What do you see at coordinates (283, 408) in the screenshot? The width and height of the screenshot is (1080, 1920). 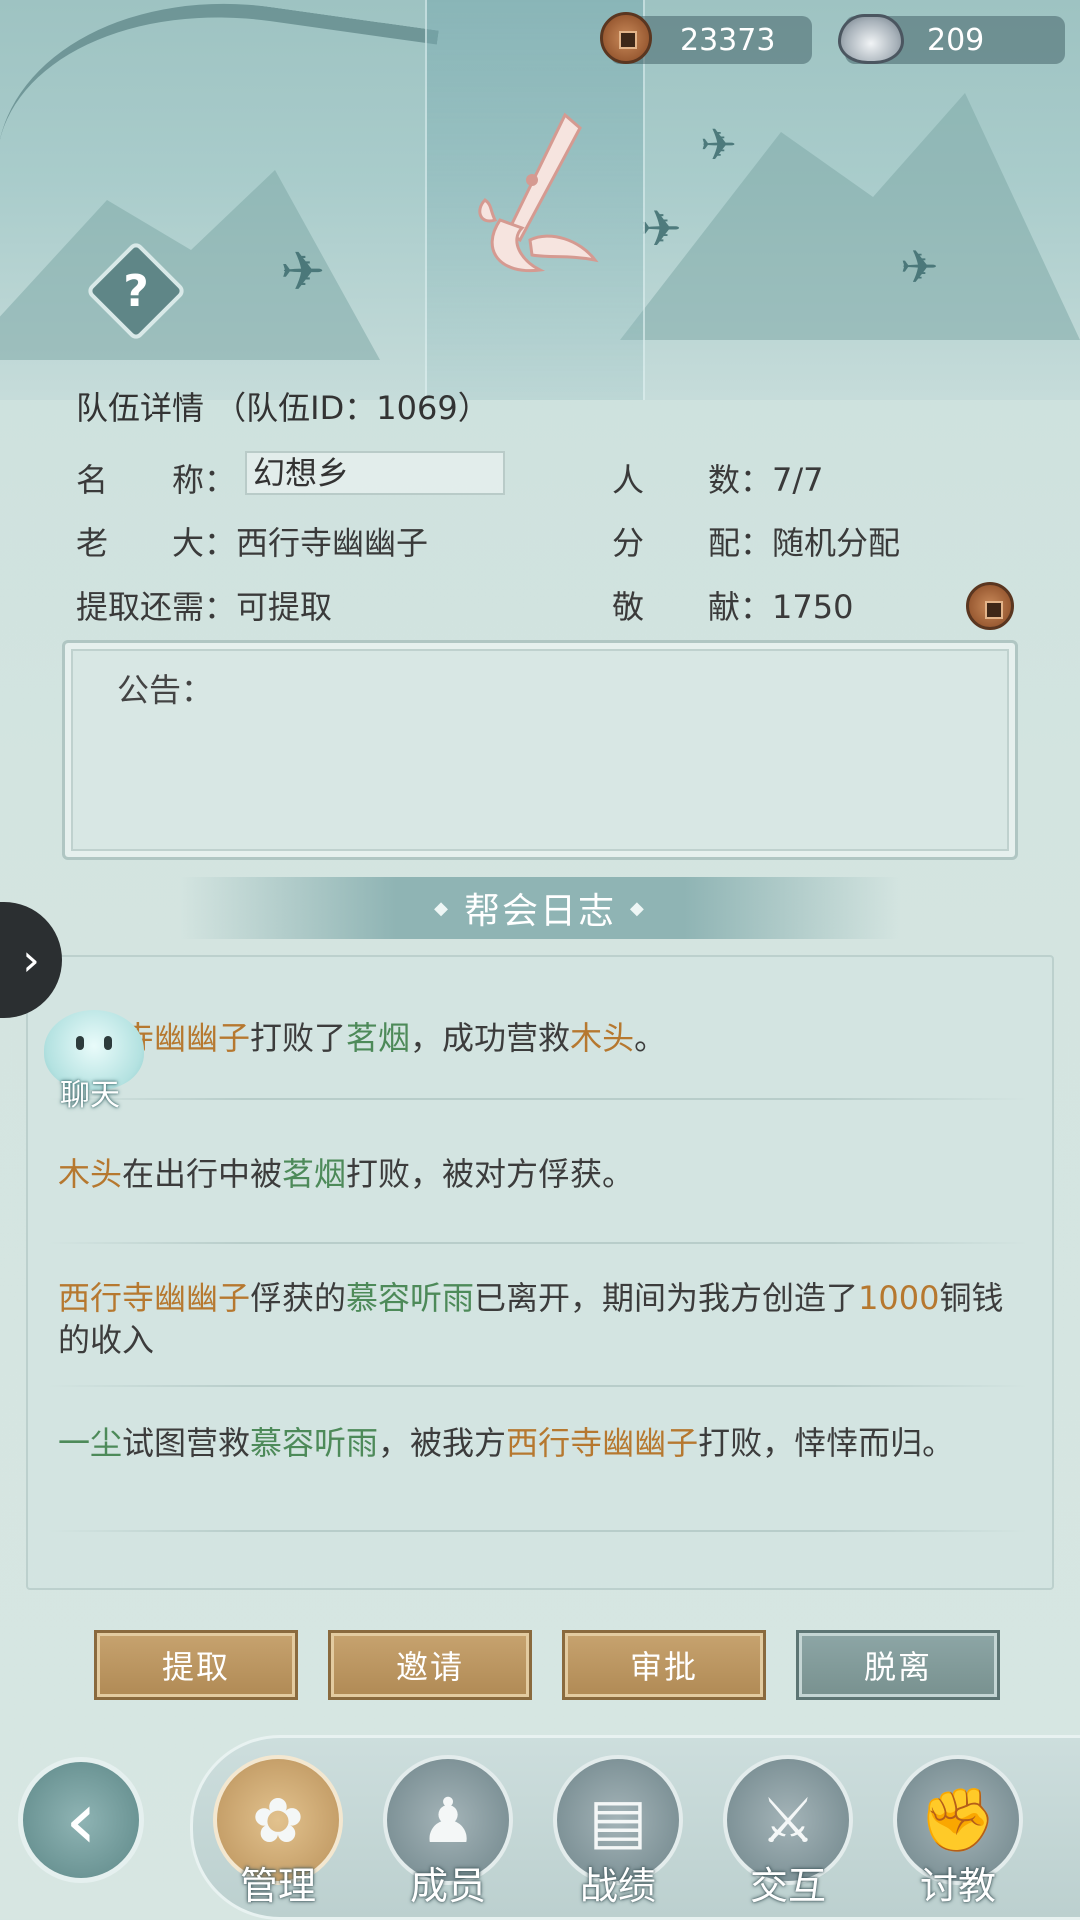 I see `team-details-title: 队伍详情 （队伍ID：1069）` at bounding box center [283, 408].